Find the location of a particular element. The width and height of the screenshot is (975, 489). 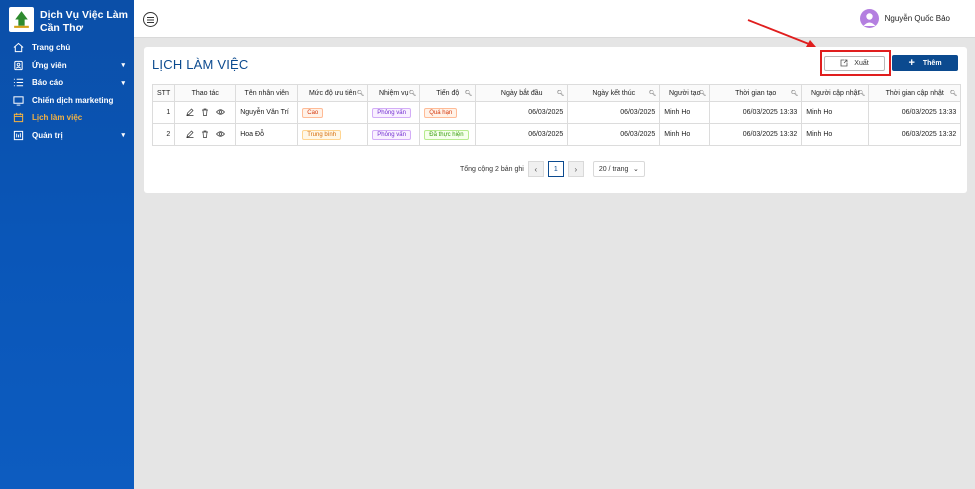

priority-tag: Trung bình is located at coordinates (322, 134).